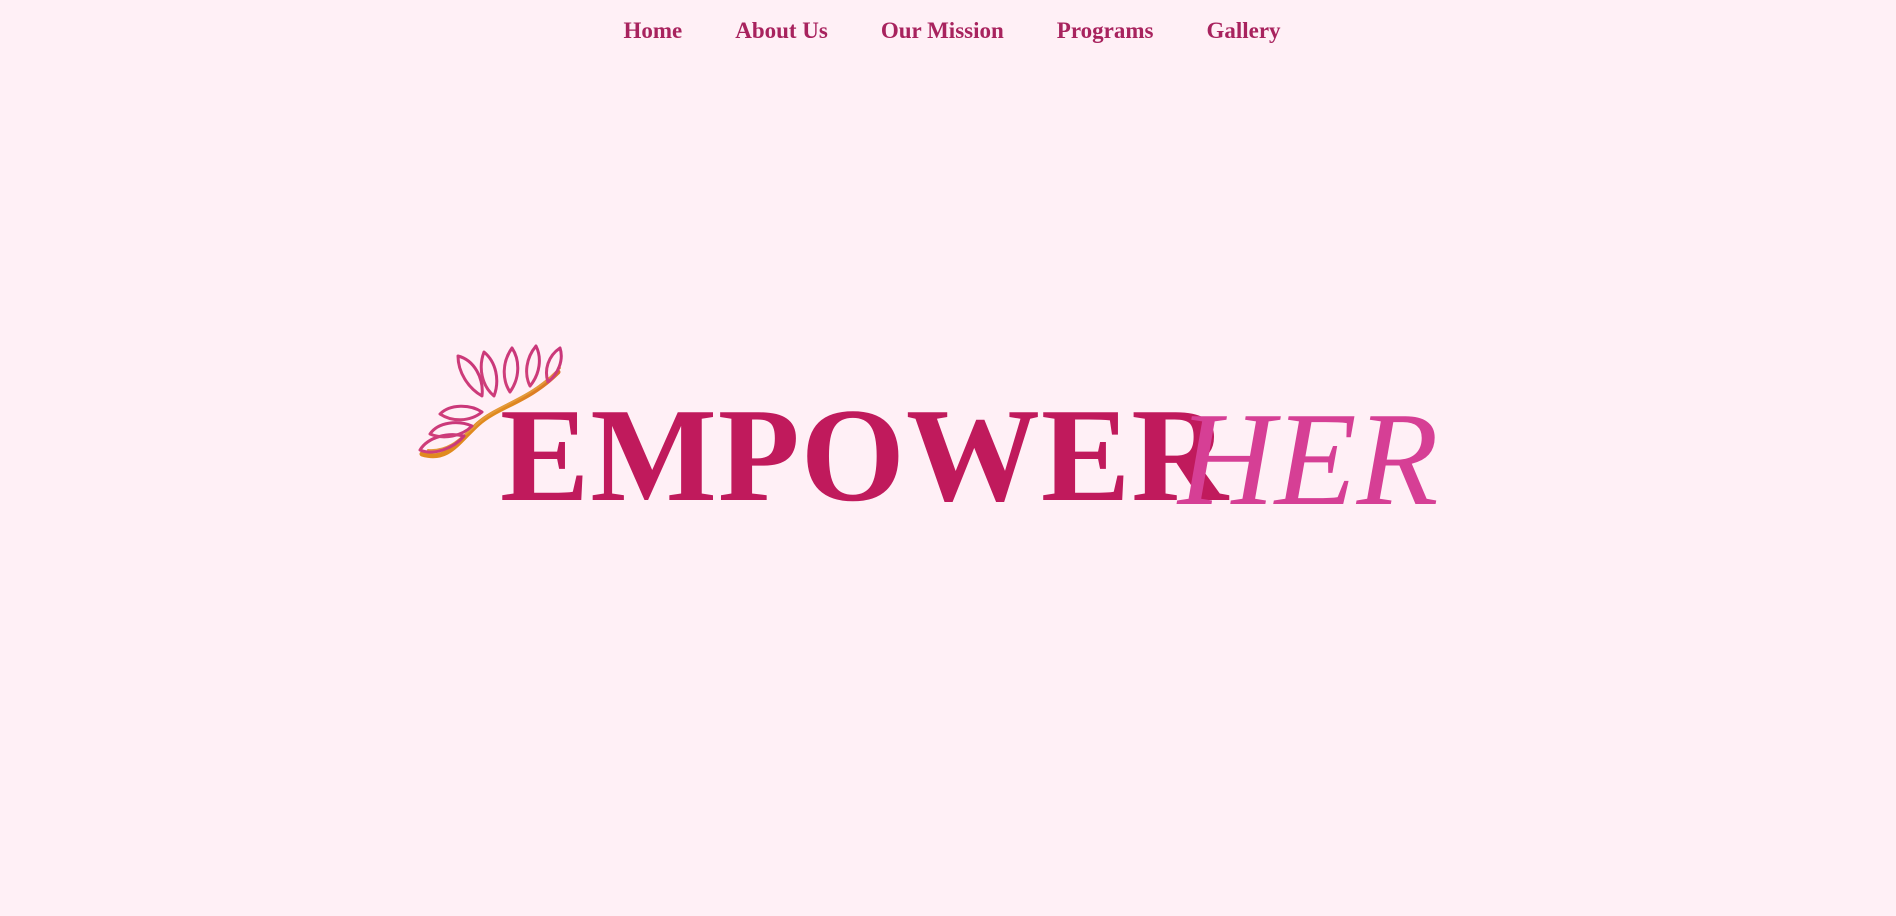 This screenshot has height=916, width=1896. What do you see at coordinates (865, 455) in the screenshot?
I see `hero-title-empower: EMPOWER` at bounding box center [865, 455].